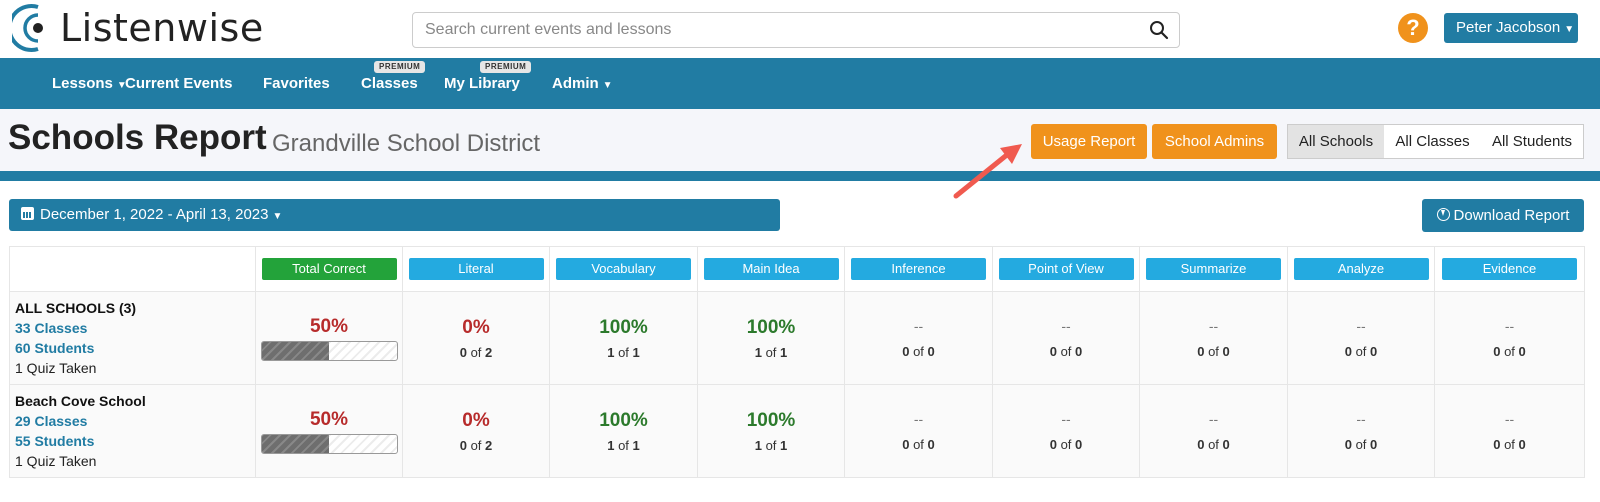  Describe the element at coordinates (89, 83) in the screenshot. I see `nav-lessons: Lessons ▼` at that location.